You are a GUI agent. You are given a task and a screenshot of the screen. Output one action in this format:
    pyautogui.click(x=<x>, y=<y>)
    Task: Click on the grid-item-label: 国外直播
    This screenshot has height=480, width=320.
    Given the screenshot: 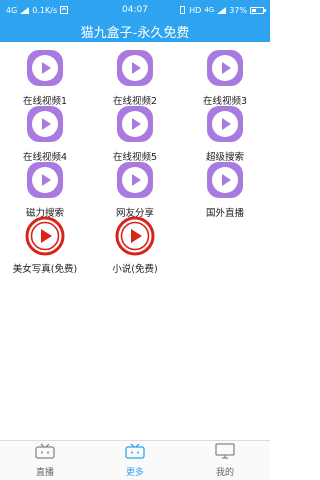 What is the action you would take?
    pyautogui.click(x=224, y=213)
    